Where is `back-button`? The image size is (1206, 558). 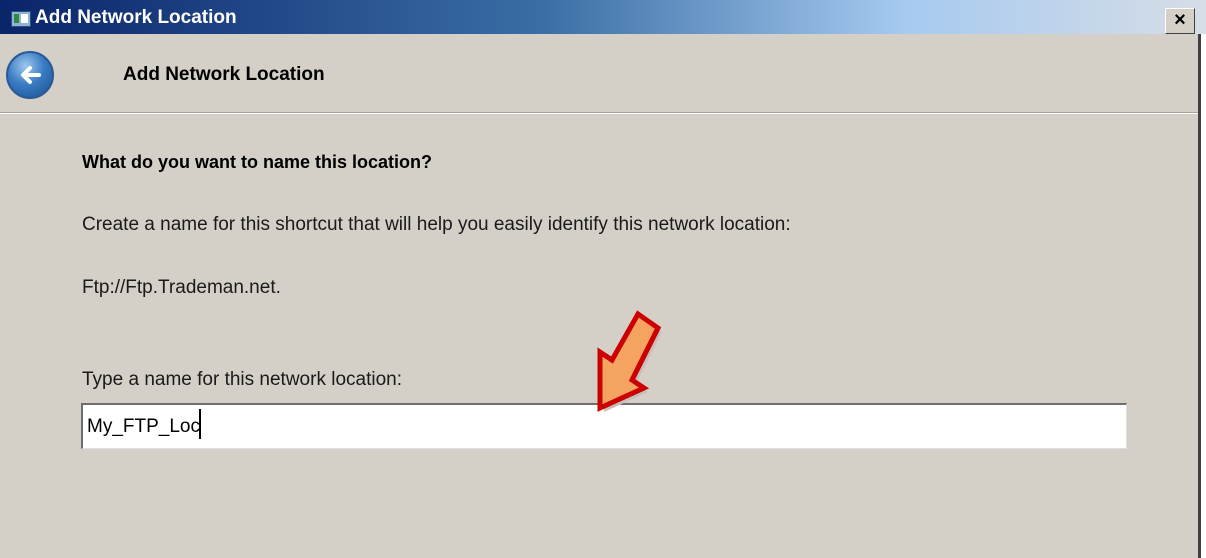
back-button is located at coordinates (30, 75).